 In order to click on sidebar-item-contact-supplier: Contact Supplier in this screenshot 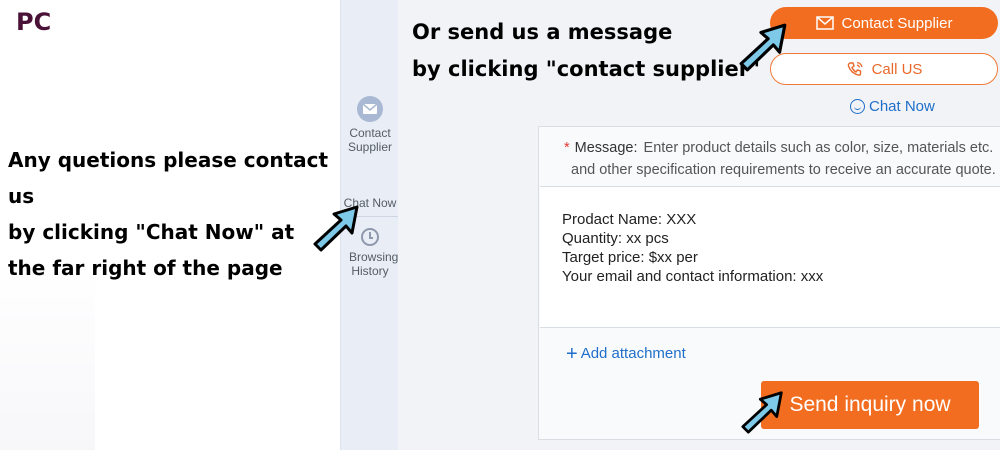, I will do `click(370, 125)`.